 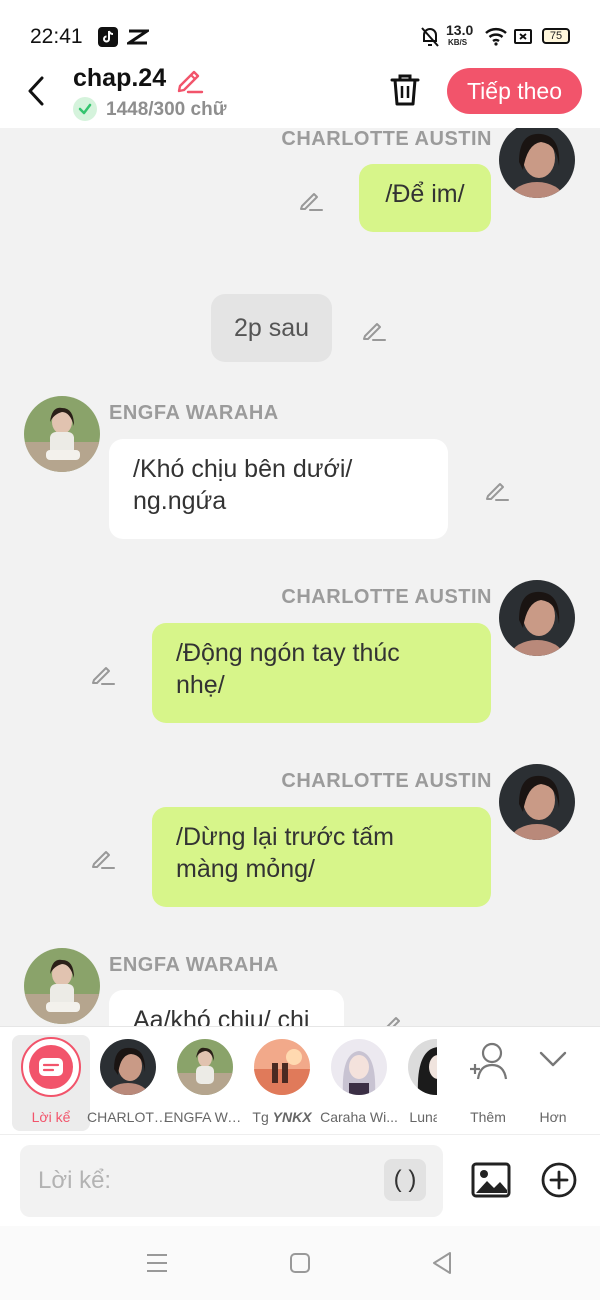 I want to click on message-bubble: /Khó chịu bên dưới/ ng.ngứa, so click(x=278, y=489).